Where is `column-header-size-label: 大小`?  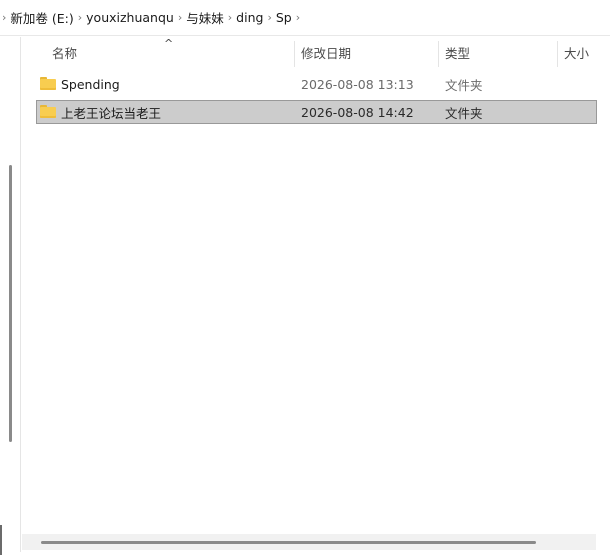
column-header-size-label: 大小 is located at coordinates (577, 53).